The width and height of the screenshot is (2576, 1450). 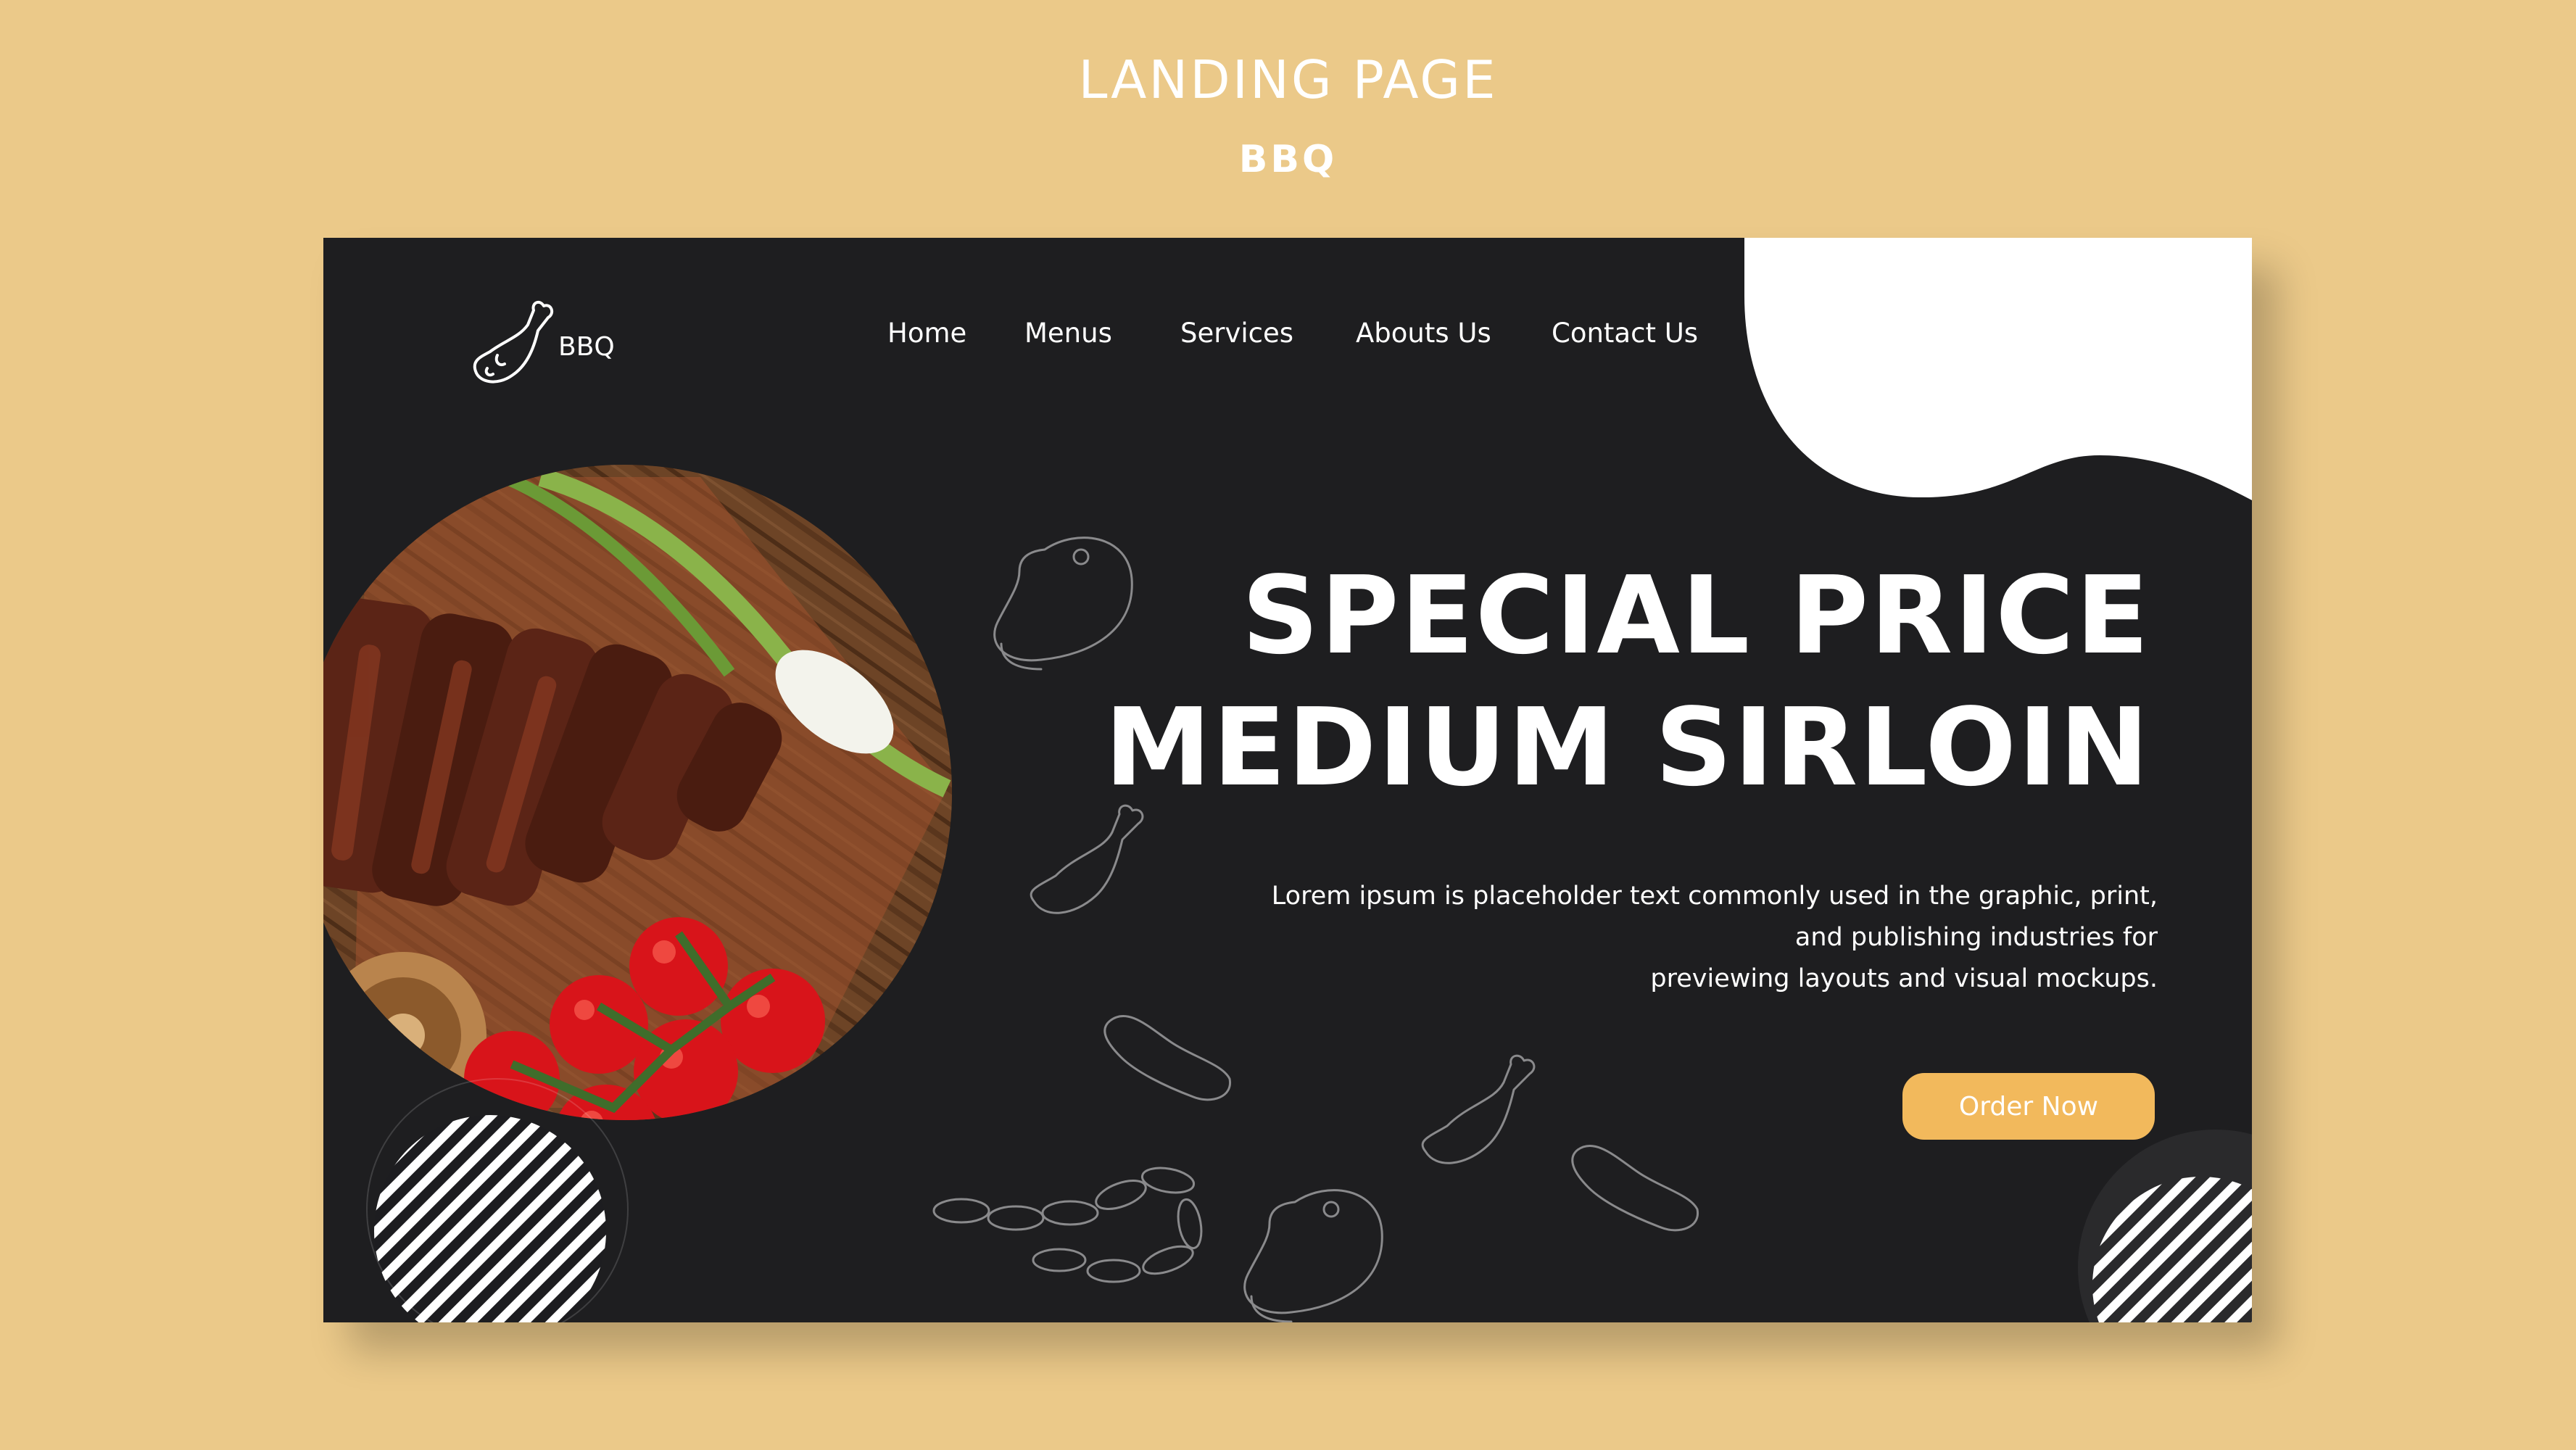 I want to click on page-subtitle: BBQ, so click(x=1288, y=160).